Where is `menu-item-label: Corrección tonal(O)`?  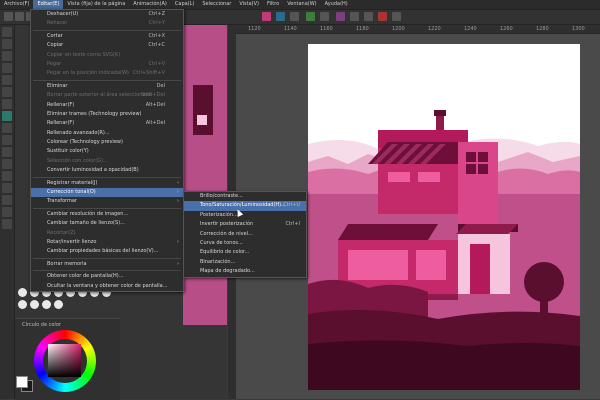 menu-item-label: Corrección tonal(O) is located at coordinates (71, 192).